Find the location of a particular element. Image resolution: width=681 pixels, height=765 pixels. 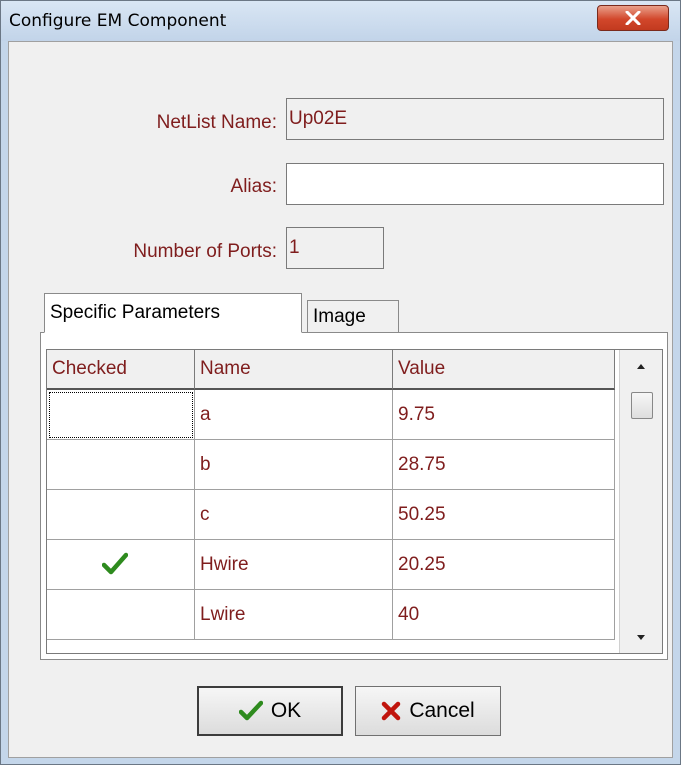

column-header-checked-label: Checked is located at coordinates (89, 368).